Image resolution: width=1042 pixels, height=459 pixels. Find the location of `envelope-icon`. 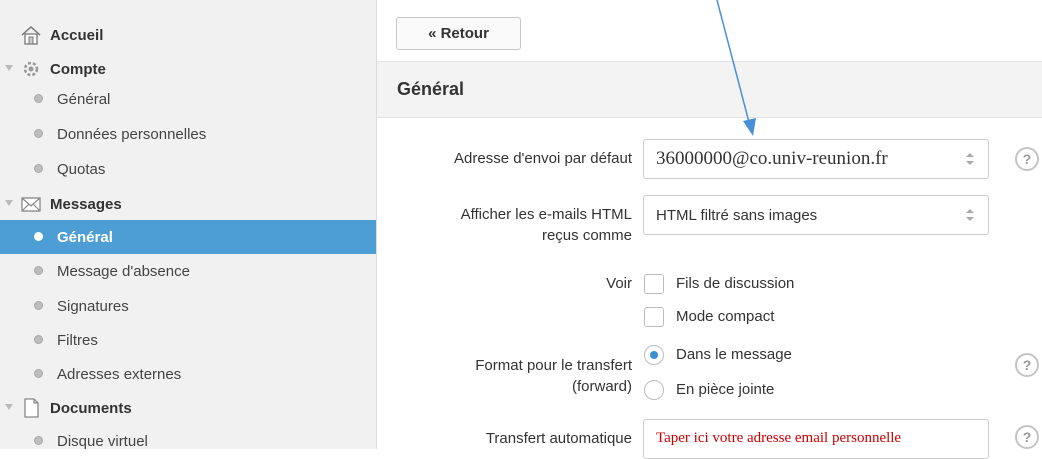

envelope-icon is located at coordinates (31, 204).